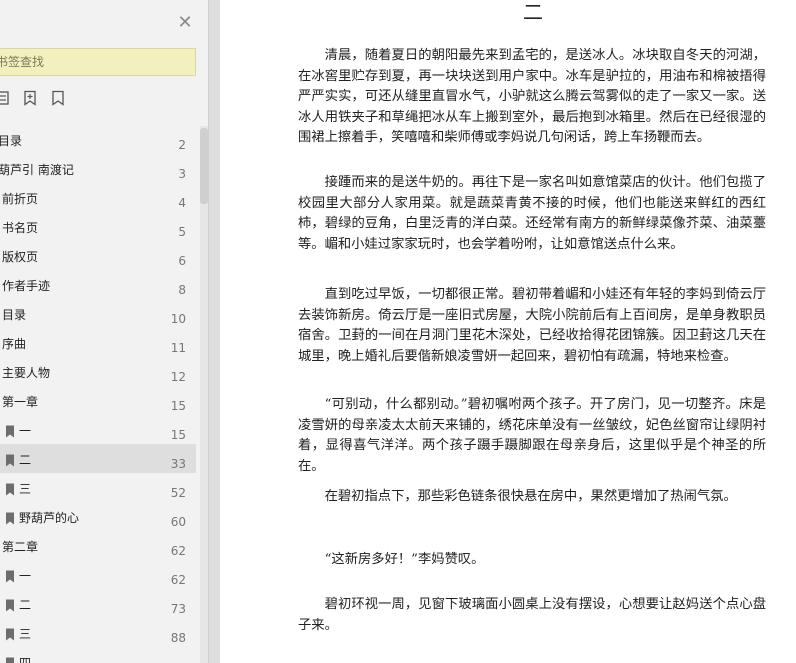 This screenshot has height=663, width=796. Describe the element at coordinates (178, 377) in the screenshot. I see `toc-item-page: 12` at that location.